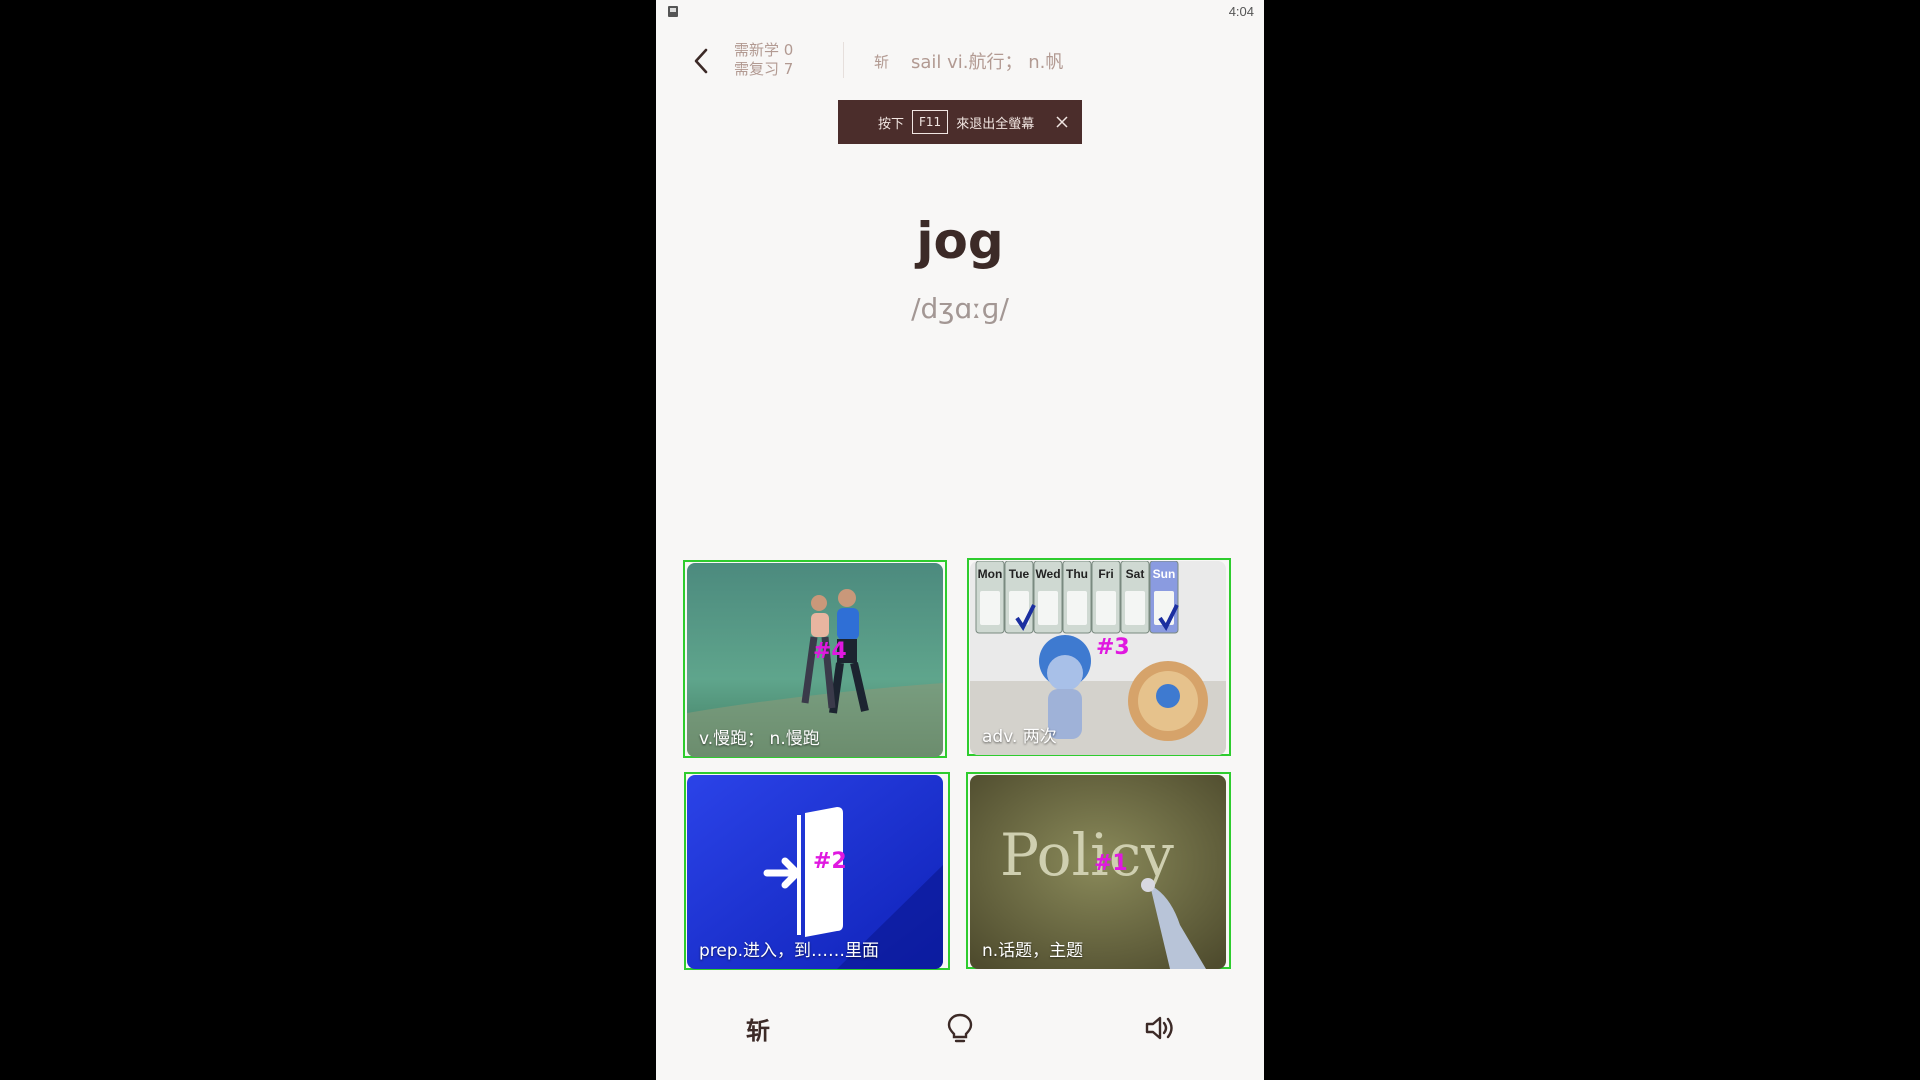  Describe the element at coordinates (1111, 863) in the screenshot. I see `option-marker: #1` at that location.